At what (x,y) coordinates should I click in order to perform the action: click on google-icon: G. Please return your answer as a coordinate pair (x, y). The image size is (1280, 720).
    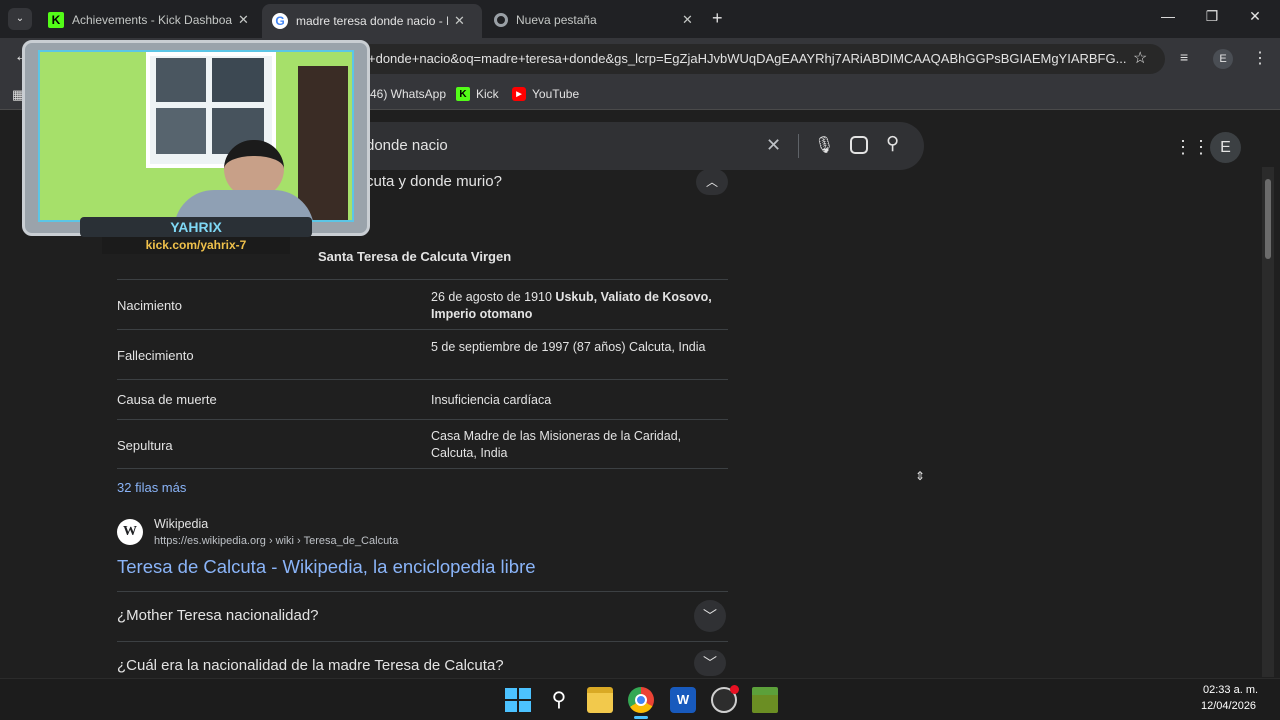
    Looking at the image, I should click on (280, 21).